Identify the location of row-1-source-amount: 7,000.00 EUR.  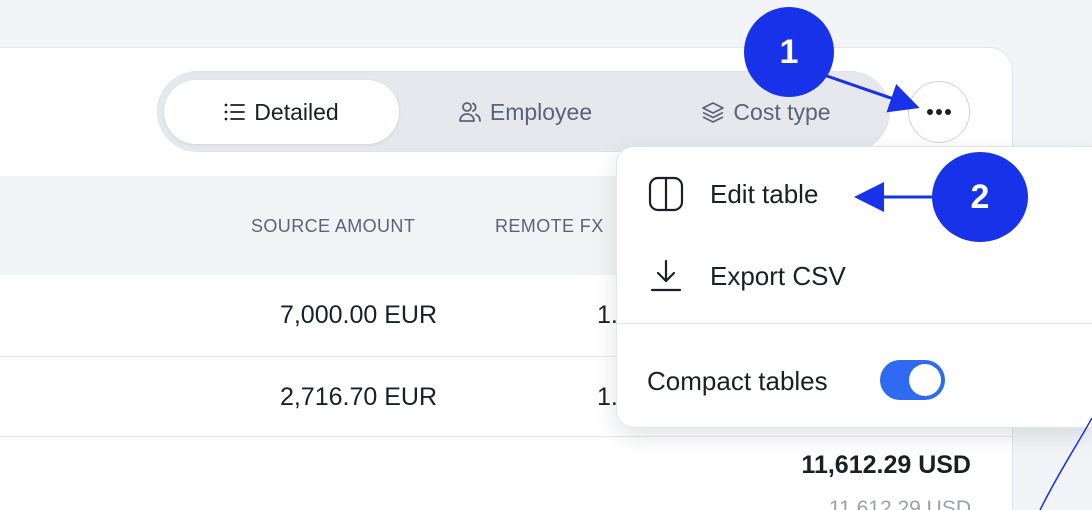
(358, 315).